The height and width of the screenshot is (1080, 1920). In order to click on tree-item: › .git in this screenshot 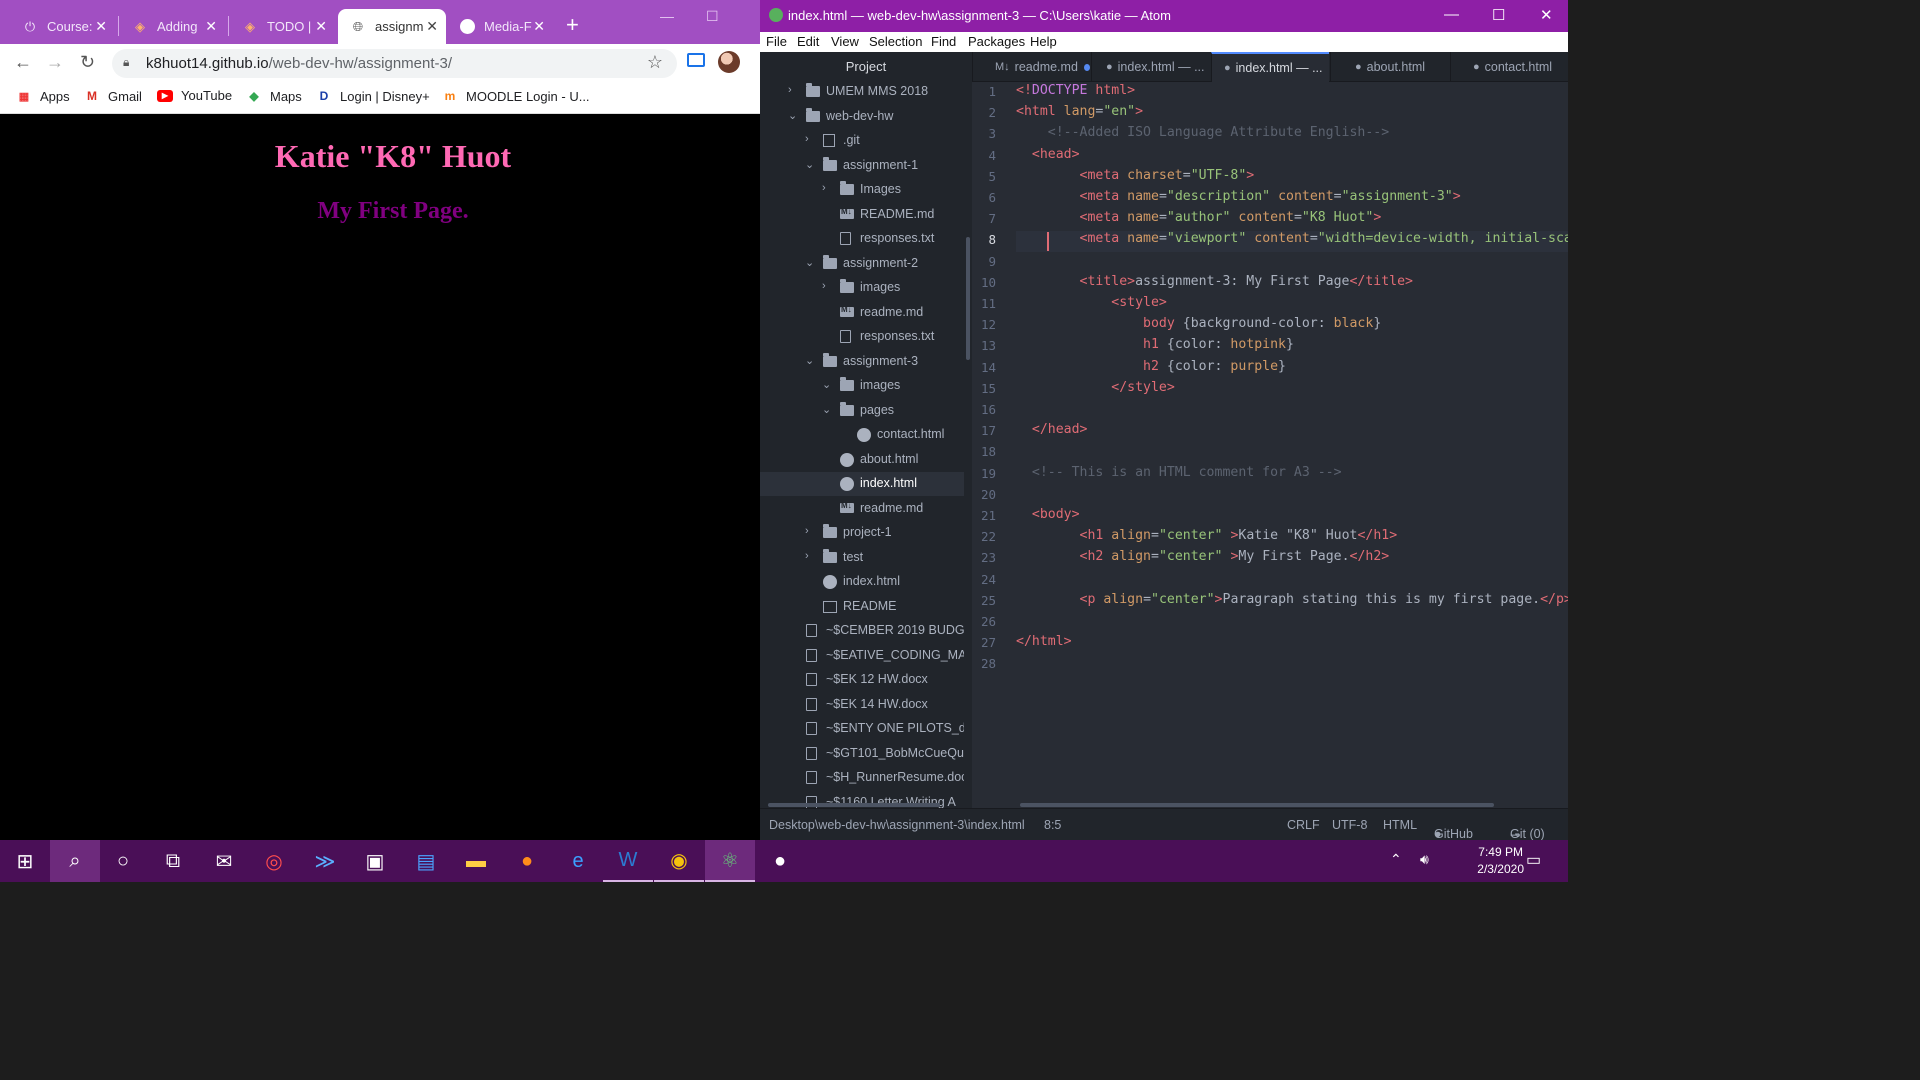, I will do `click(862, 141)`.